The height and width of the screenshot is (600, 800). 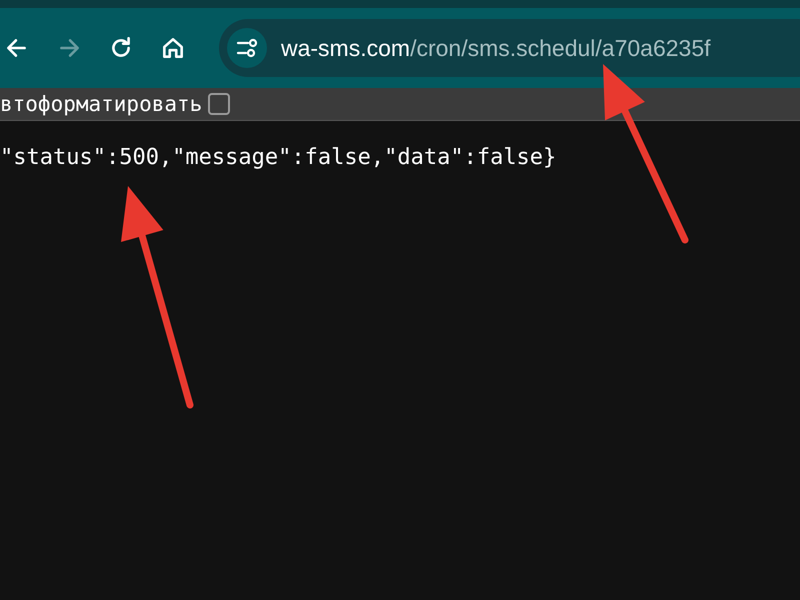 I want to click on site-settings-button, so click(x=247, y=48).